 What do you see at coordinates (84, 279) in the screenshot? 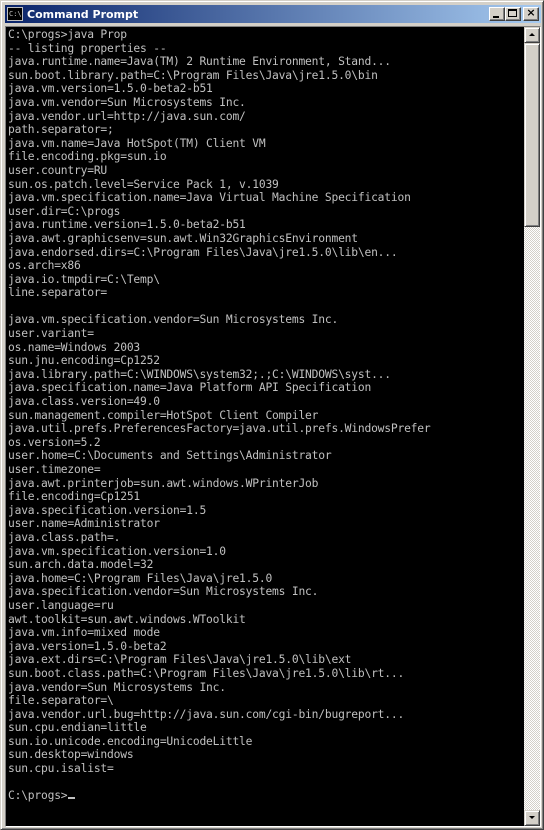
I see `console-line: java.io.tmpdir=C:\Temp\` at bounding box center [84, 279].